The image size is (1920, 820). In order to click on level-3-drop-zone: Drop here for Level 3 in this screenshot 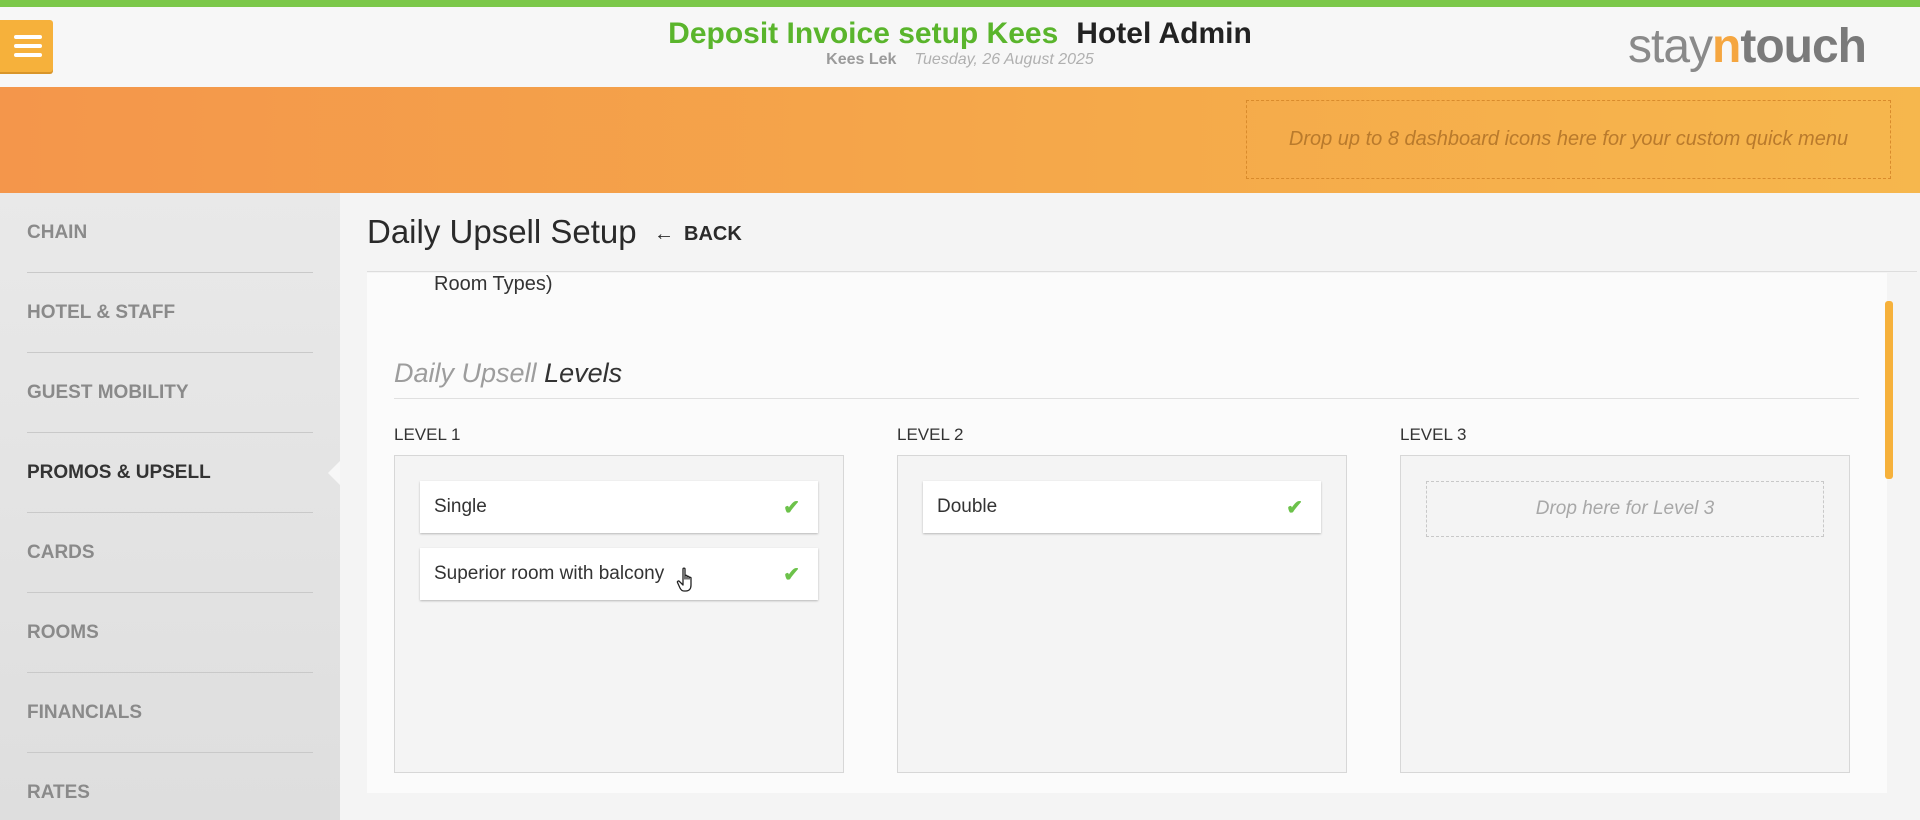, I will do `click(1625, 614)`.